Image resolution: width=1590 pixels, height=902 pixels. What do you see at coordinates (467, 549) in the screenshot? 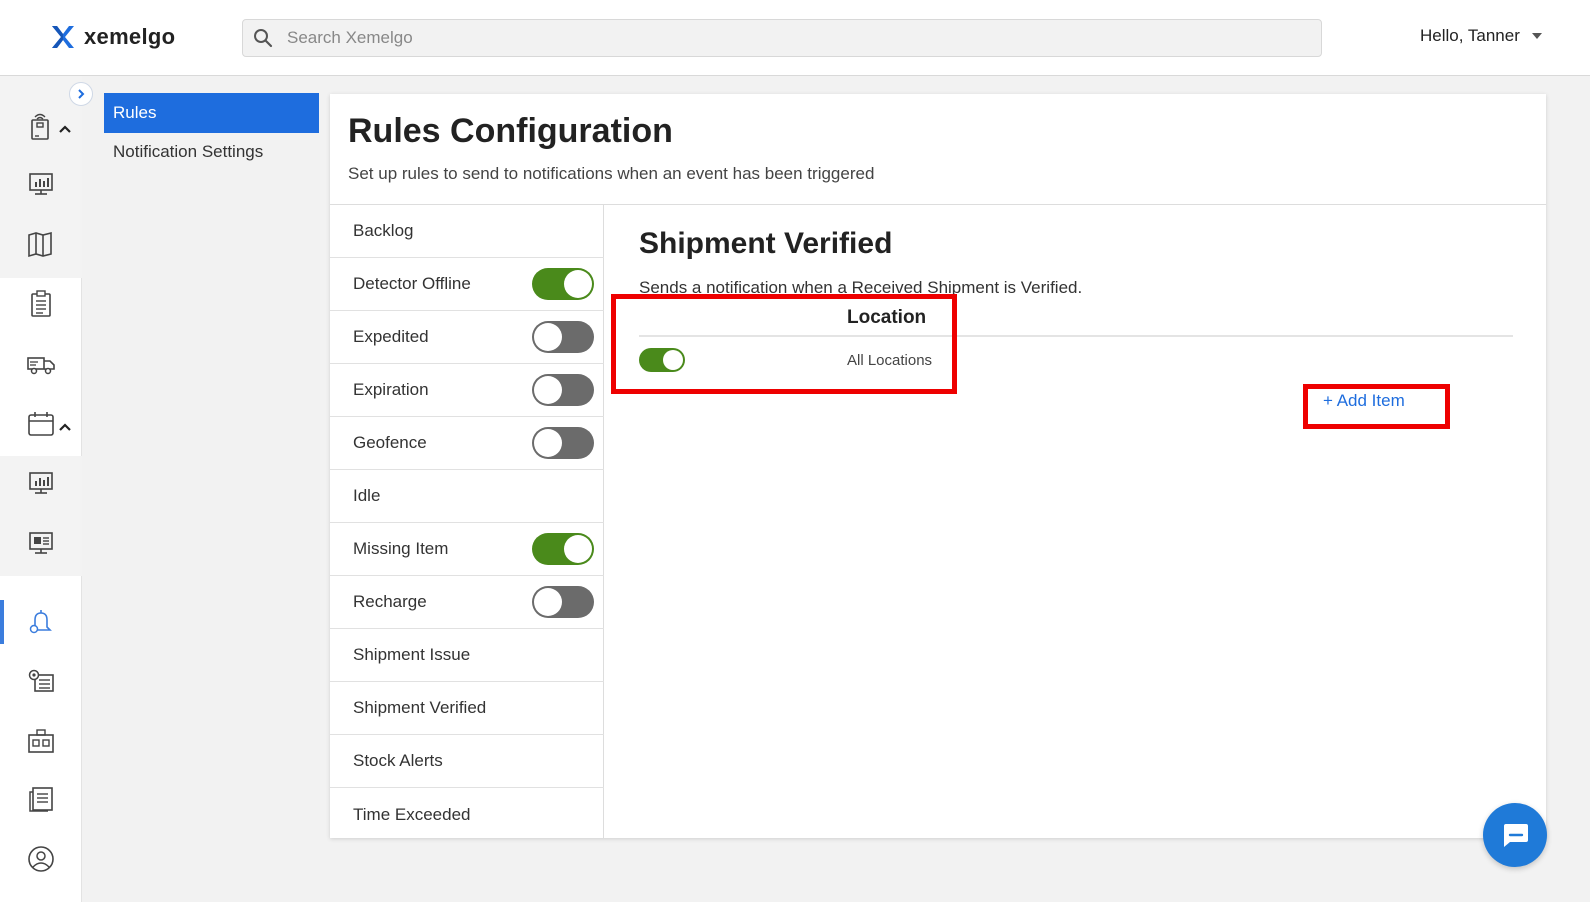
I see `rule-item-missing-item: Missing Item` at bounding box center [467, 549].